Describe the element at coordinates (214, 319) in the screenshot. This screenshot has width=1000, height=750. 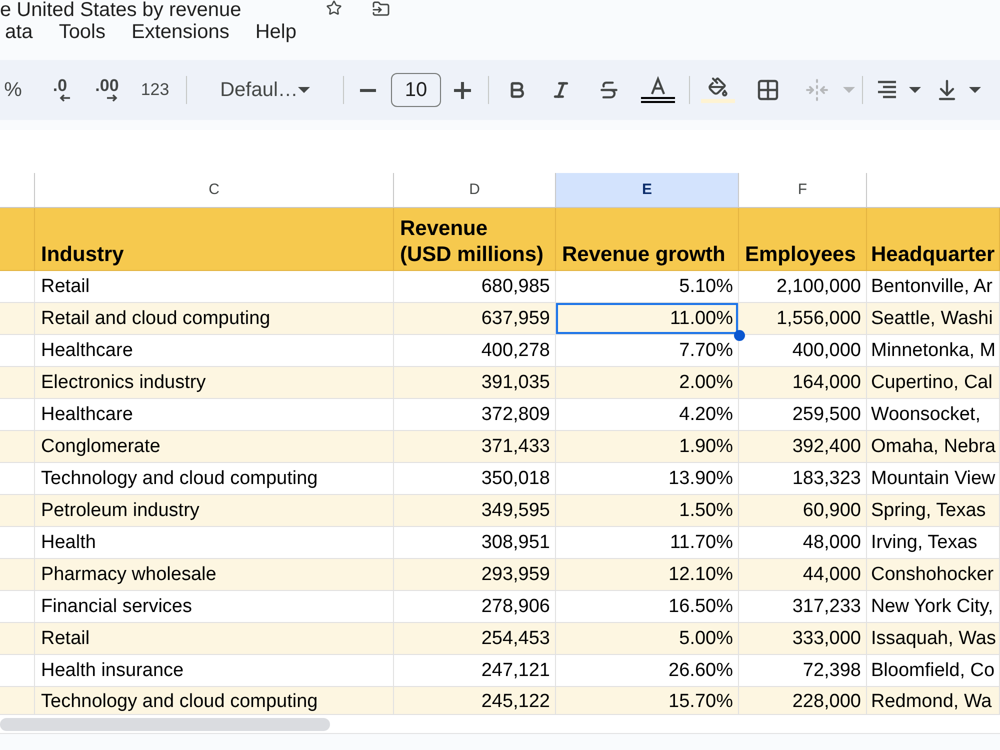
I see `table-cell: Retail and cloud computing` at that location.